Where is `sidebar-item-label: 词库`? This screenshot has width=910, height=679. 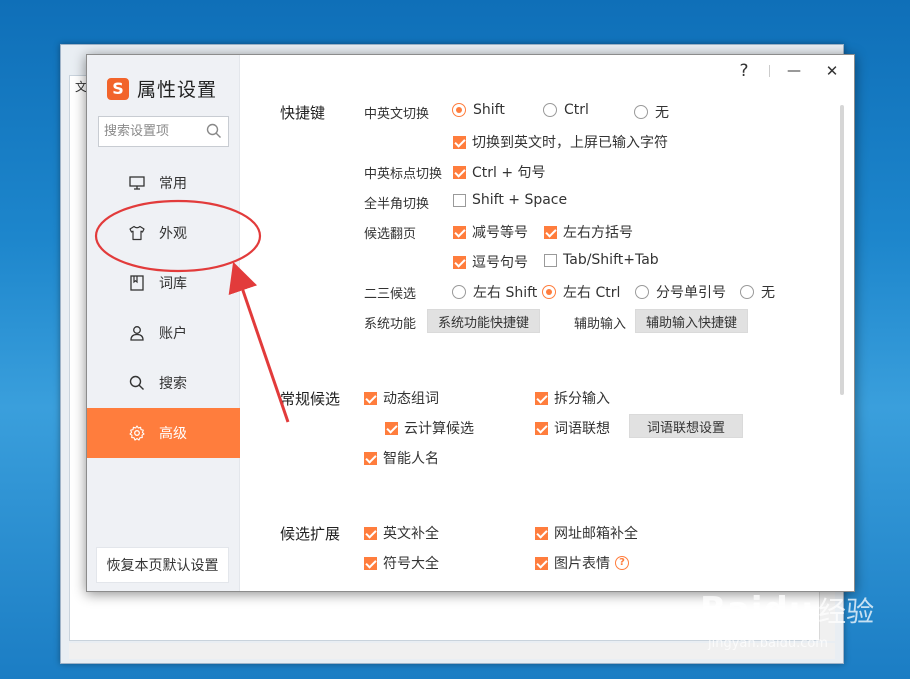
sidebar-item-label: 词库 is located at coordinates (173, 284).